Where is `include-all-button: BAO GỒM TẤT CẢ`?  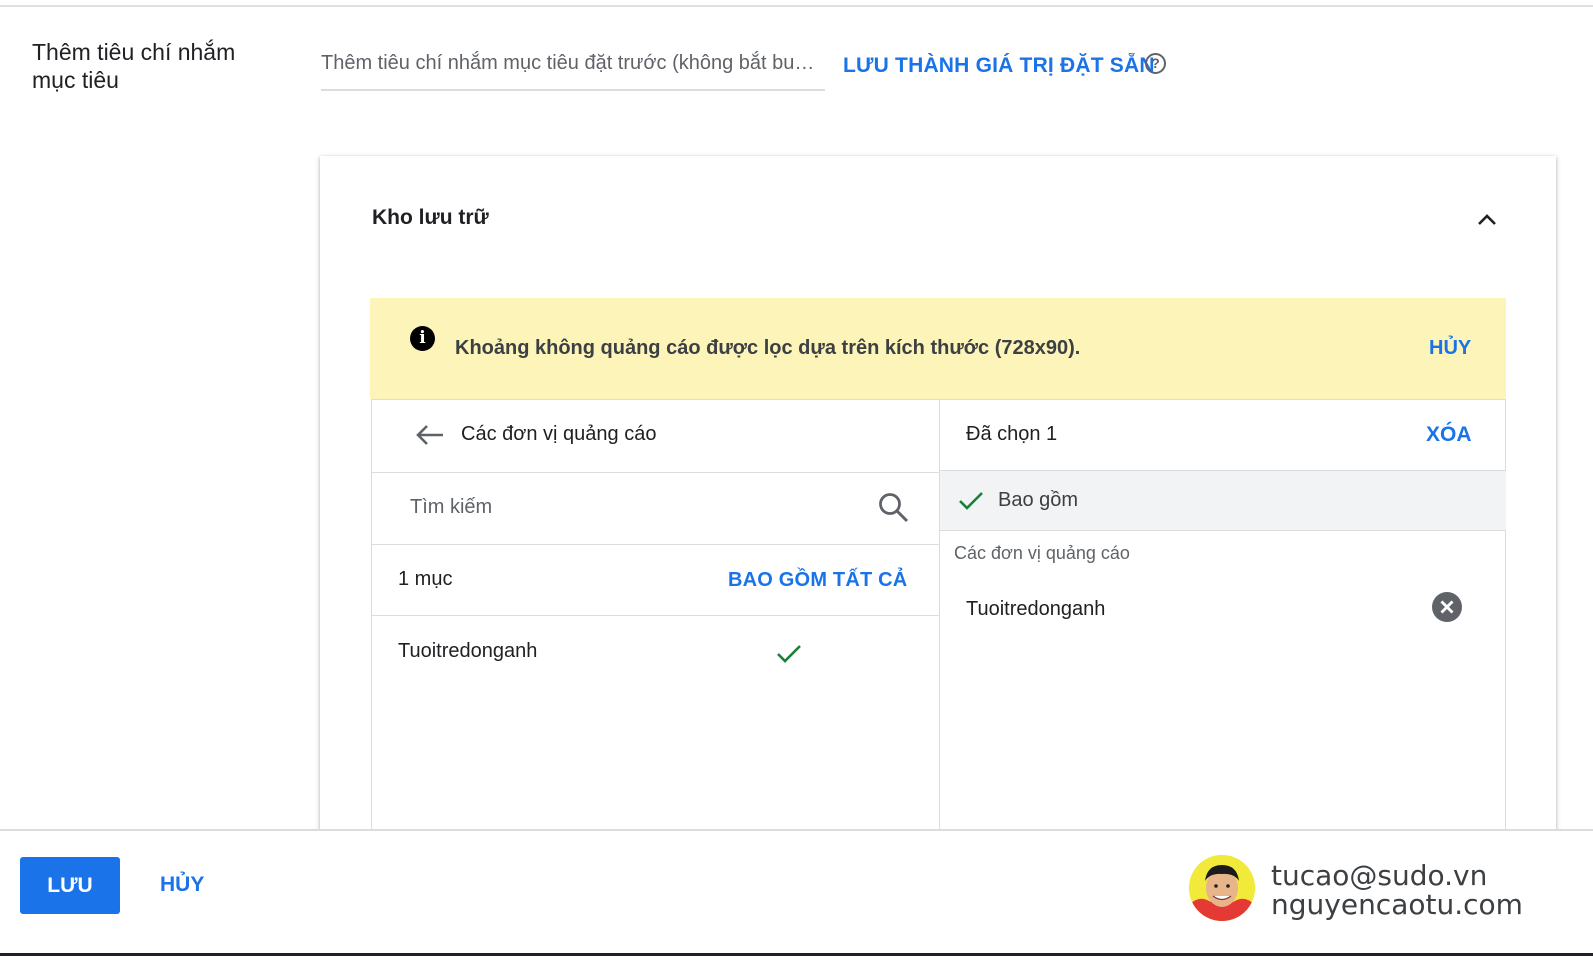 include-all-button: BAO GỒM TẤT CẢ is located at coordinates (817, 580).